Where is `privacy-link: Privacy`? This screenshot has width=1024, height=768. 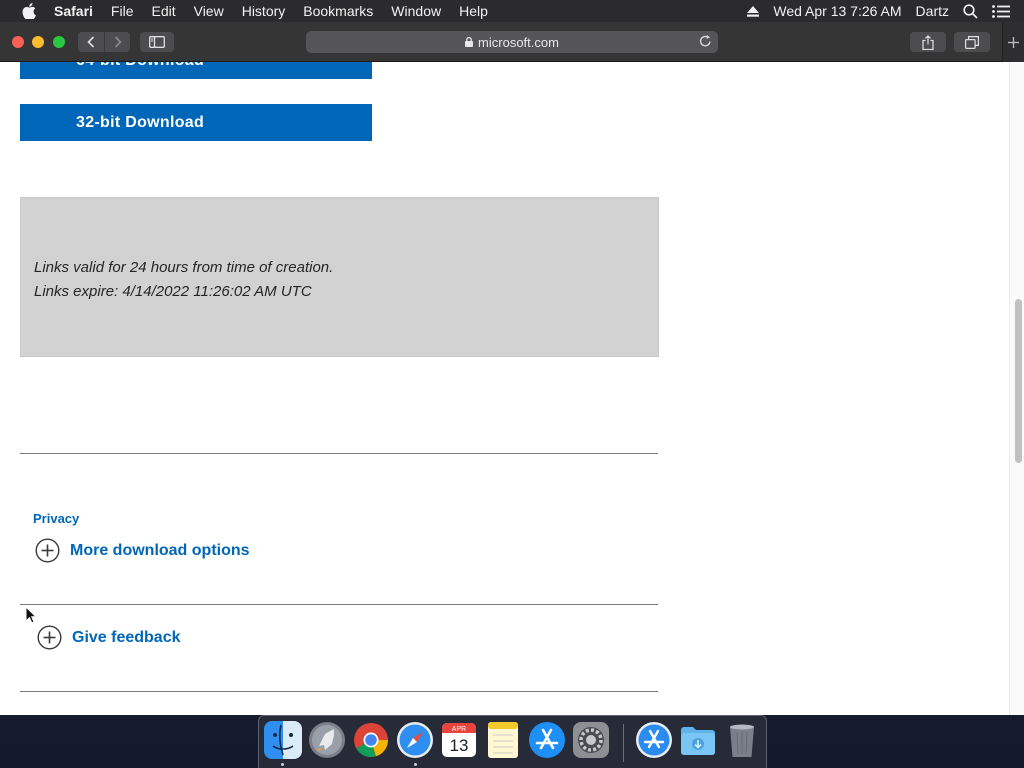
privacy-link: Privacy is located at coordinates (56, 518).